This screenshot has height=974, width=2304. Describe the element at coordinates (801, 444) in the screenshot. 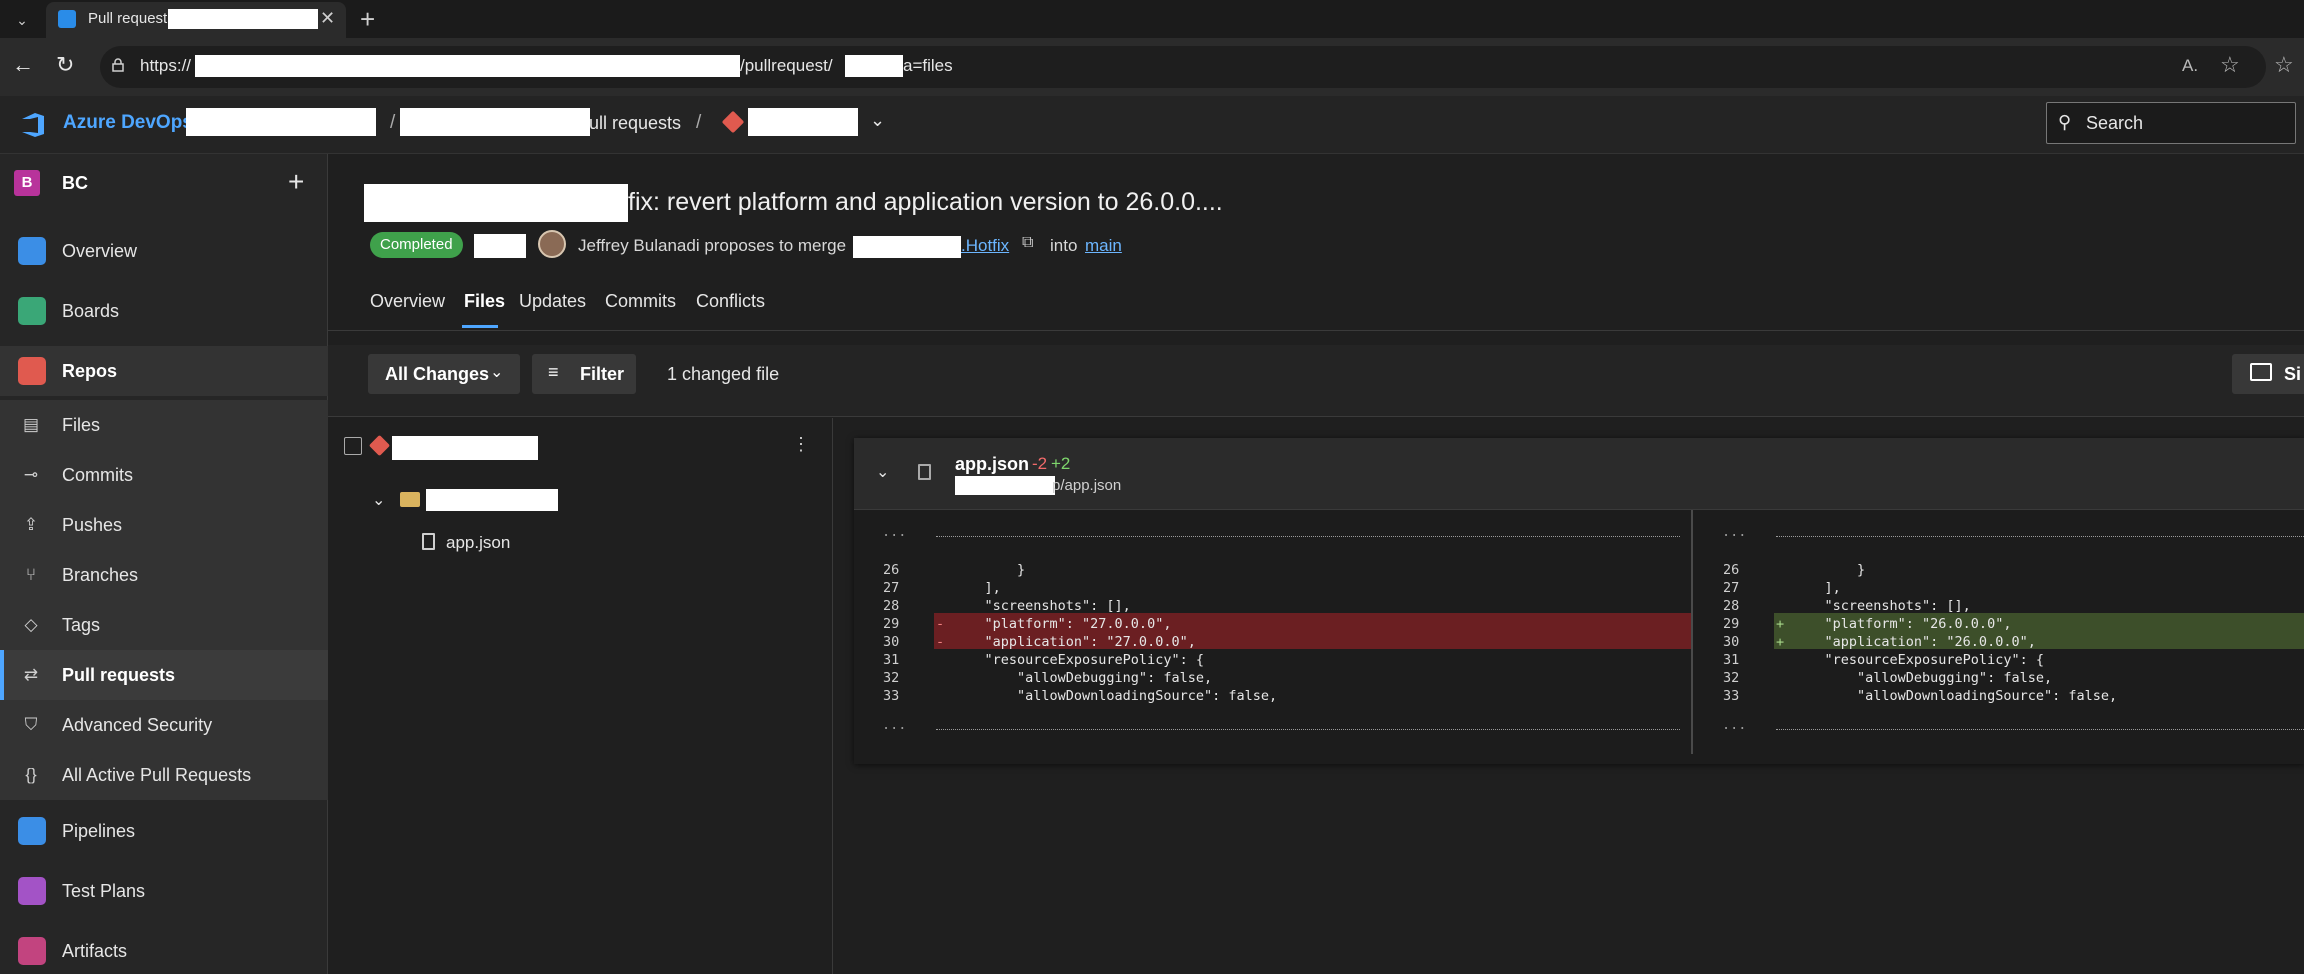

I see `more-options-icon: ⋮` at that location.